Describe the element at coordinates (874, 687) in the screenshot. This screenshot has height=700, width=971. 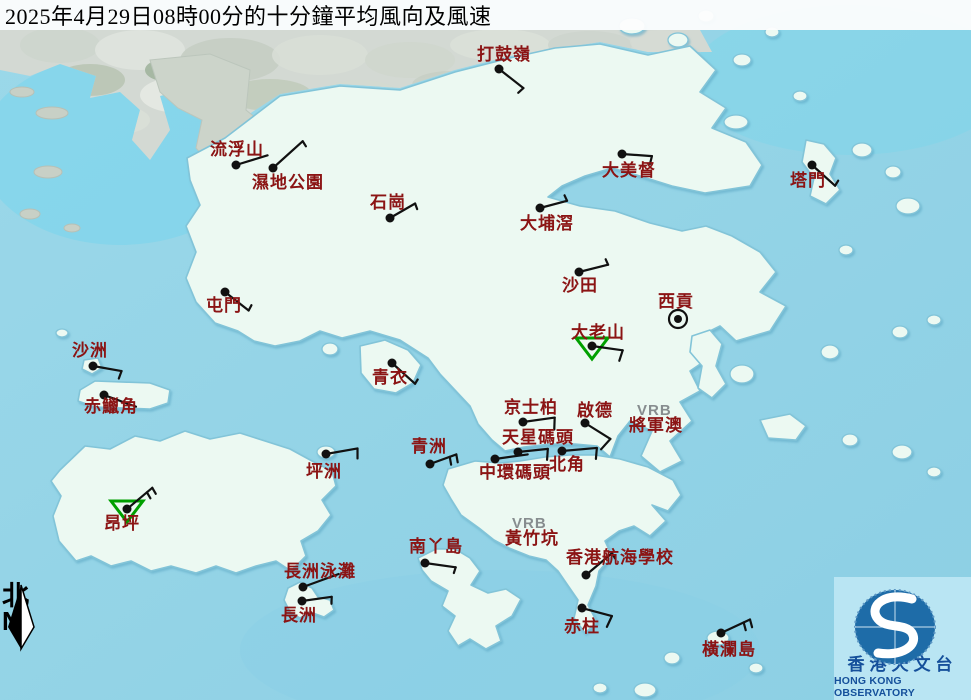
I see `hko-name-english: HONG KONG OBSERVATORY` at that location.